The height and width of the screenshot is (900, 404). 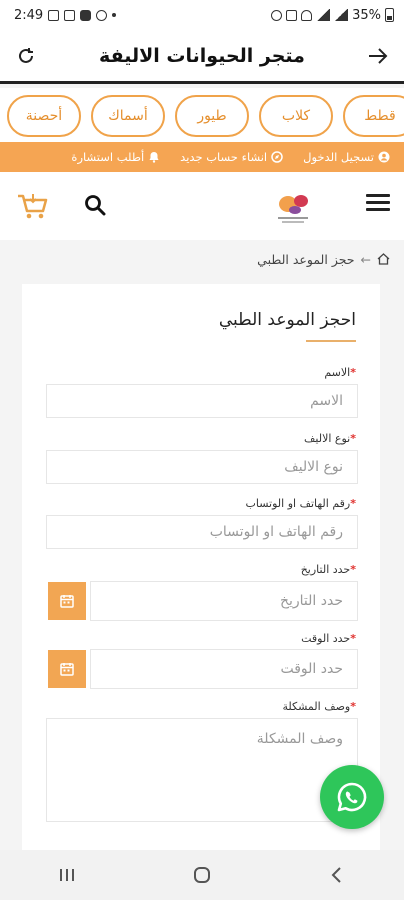 I want to click on compass-icon, so click(x=277, y=157).